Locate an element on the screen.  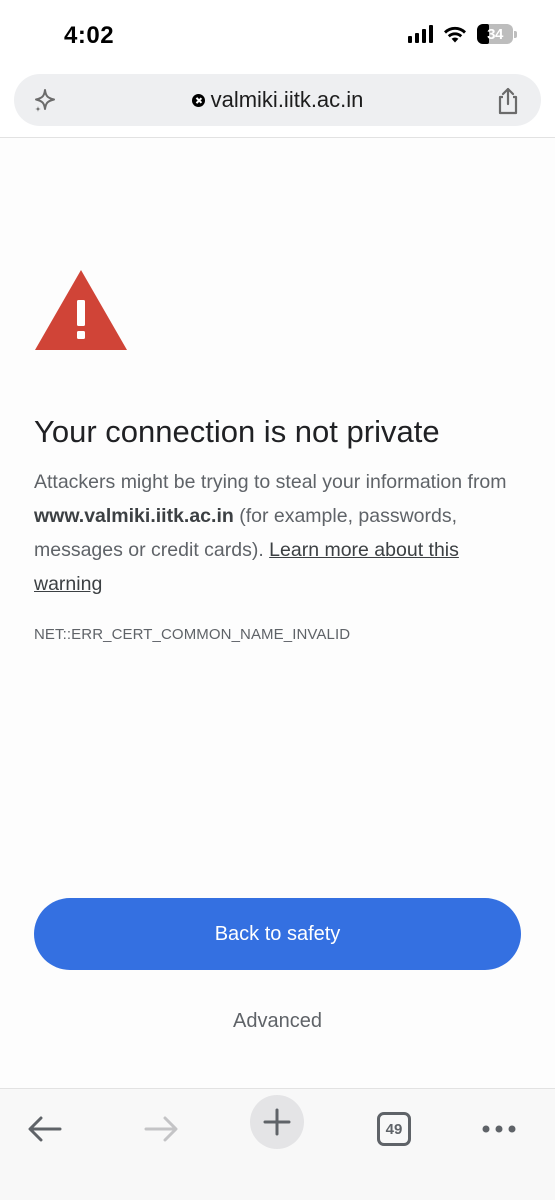
share-icon is located at coordinates (508, 101).